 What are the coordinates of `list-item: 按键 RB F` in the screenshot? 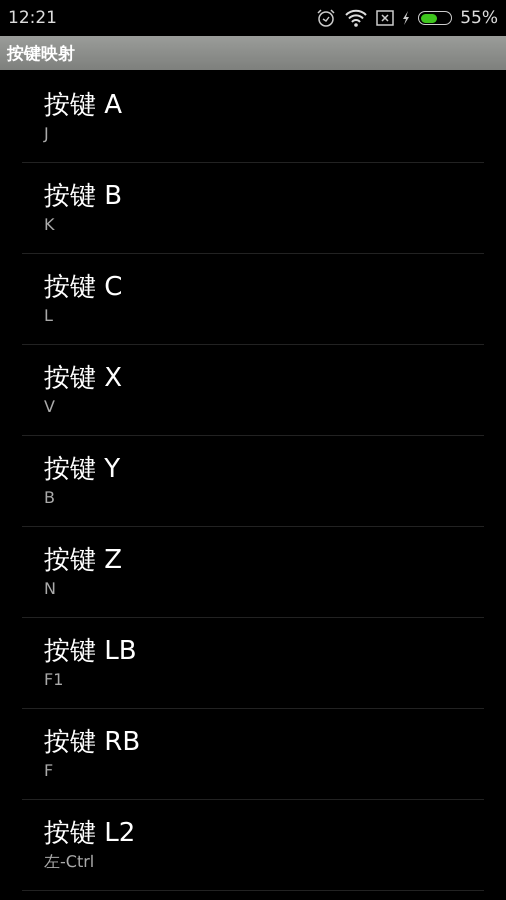 It's located at (253, 754).